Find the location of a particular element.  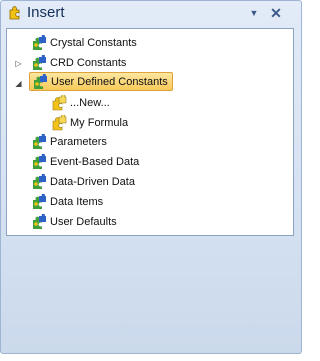

tree-item-label: Event-Based Data is located at coordinates (95, 162).